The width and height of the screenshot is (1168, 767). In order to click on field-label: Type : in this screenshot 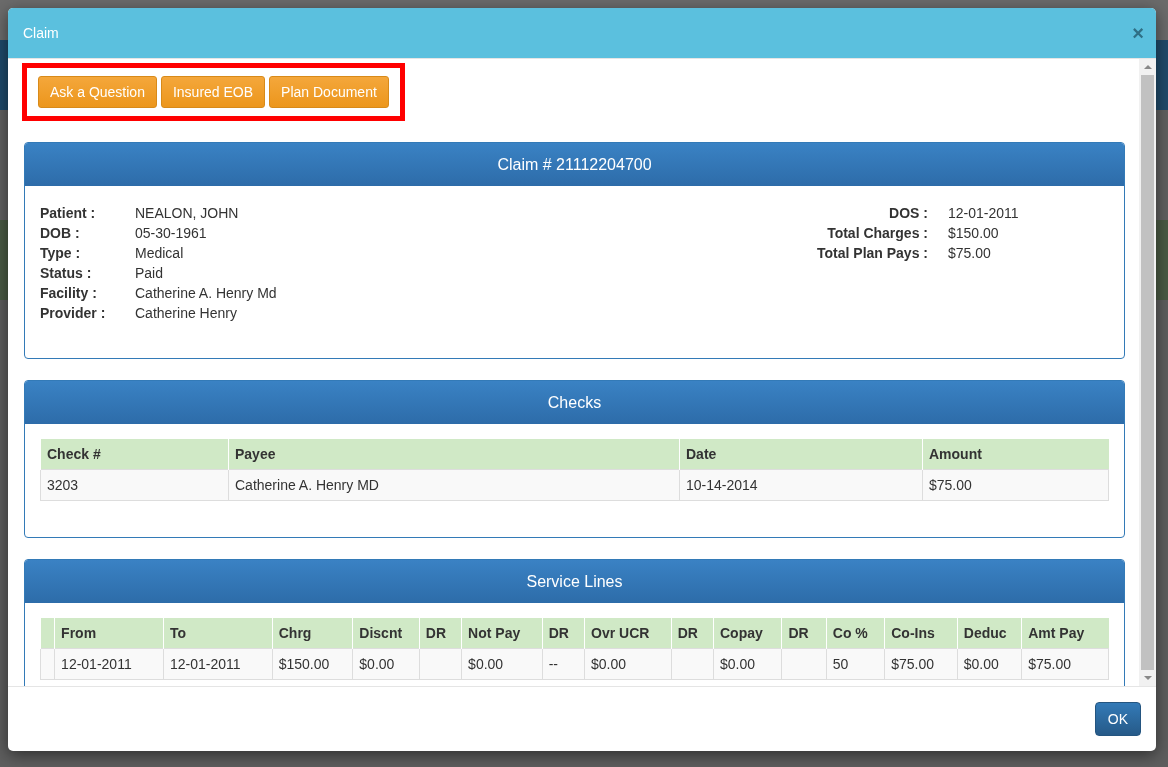, I will do `click(61, 253)`.